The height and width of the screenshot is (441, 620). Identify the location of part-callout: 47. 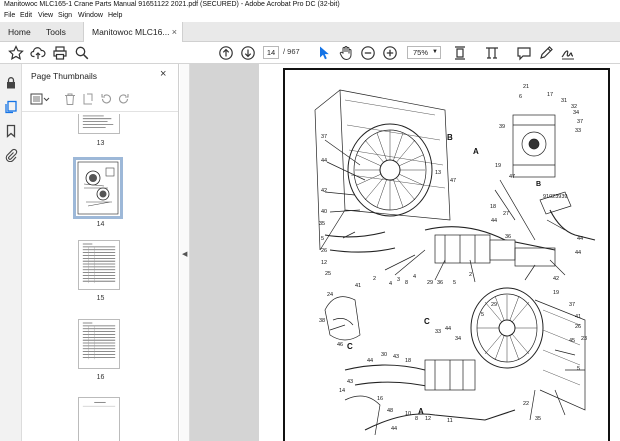
(453, 181).